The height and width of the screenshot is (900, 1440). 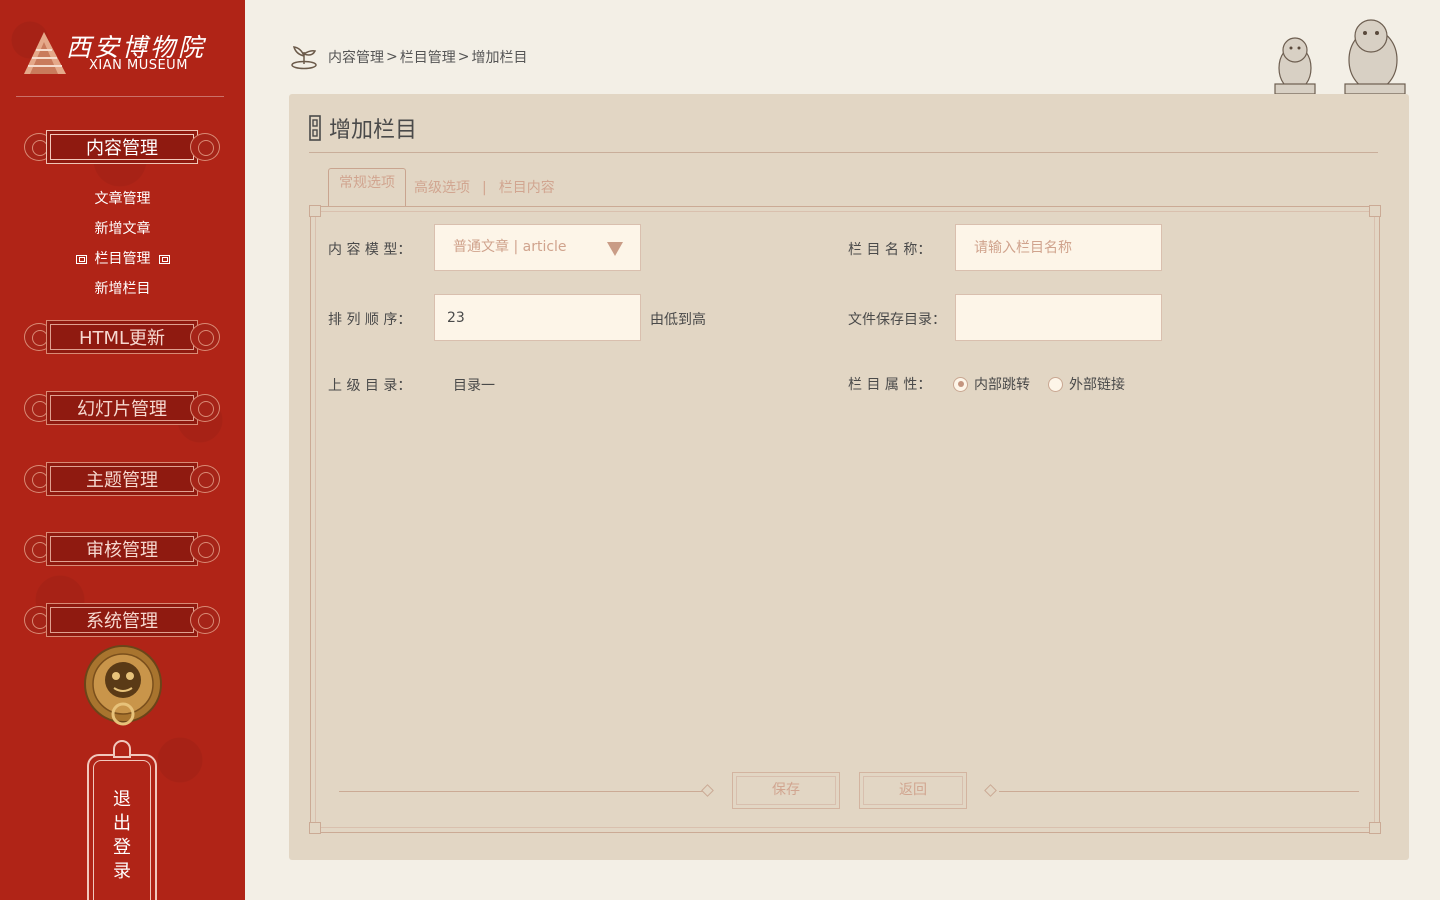 What do you see at coordinates (521, 791) in the screenshot?
I see `button-row-line-left` at bounding box center [521, 791].